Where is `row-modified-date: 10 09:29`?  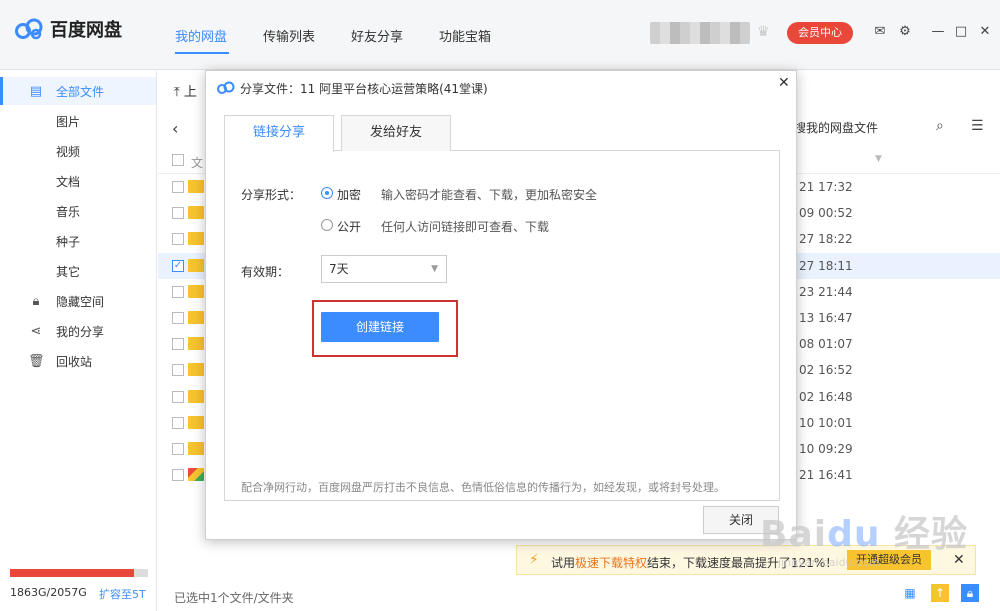 row-modified-date: 10 09:29 is located at coordinates (826, 449).